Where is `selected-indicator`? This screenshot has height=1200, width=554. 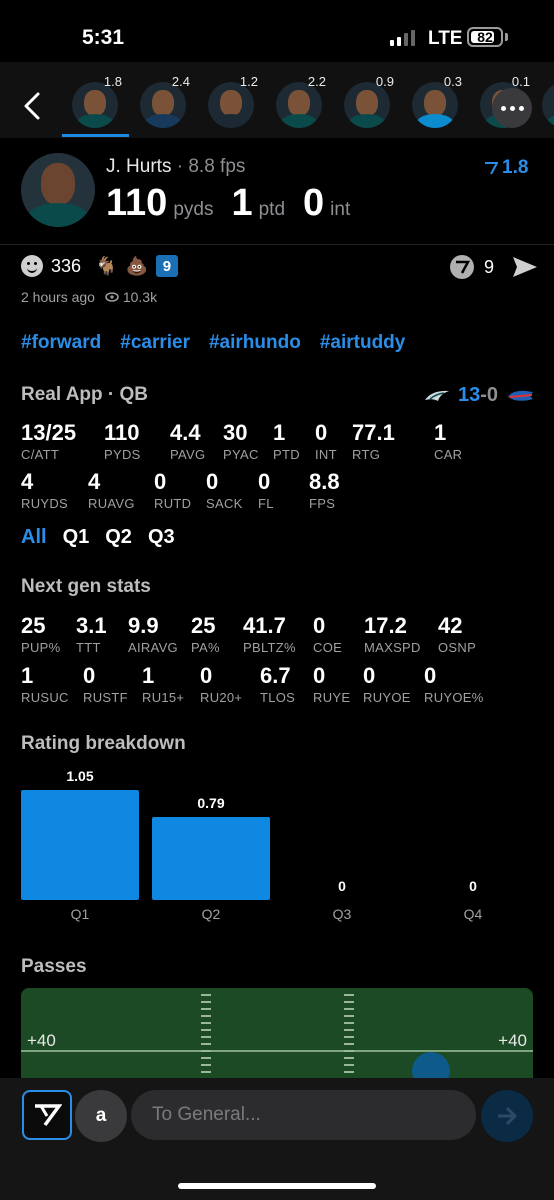
selected-indicator is located at coordinates (95, 135).